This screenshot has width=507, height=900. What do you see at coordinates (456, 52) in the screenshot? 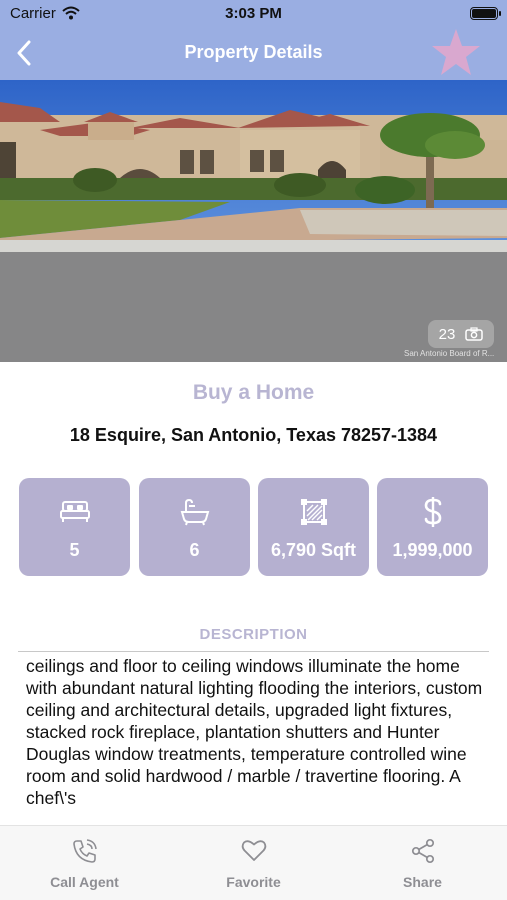
I see `star-icon` at bounding box center [456, 52].